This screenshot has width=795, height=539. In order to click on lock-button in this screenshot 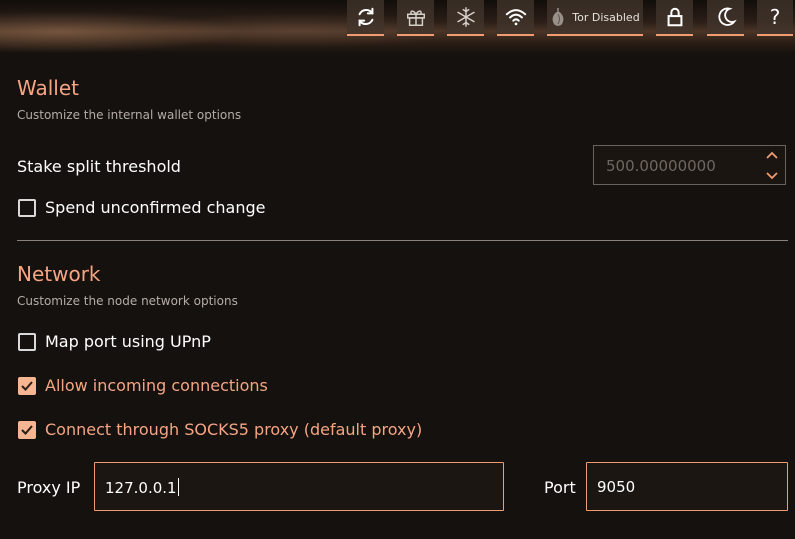, I will do `click(674, 18)`.